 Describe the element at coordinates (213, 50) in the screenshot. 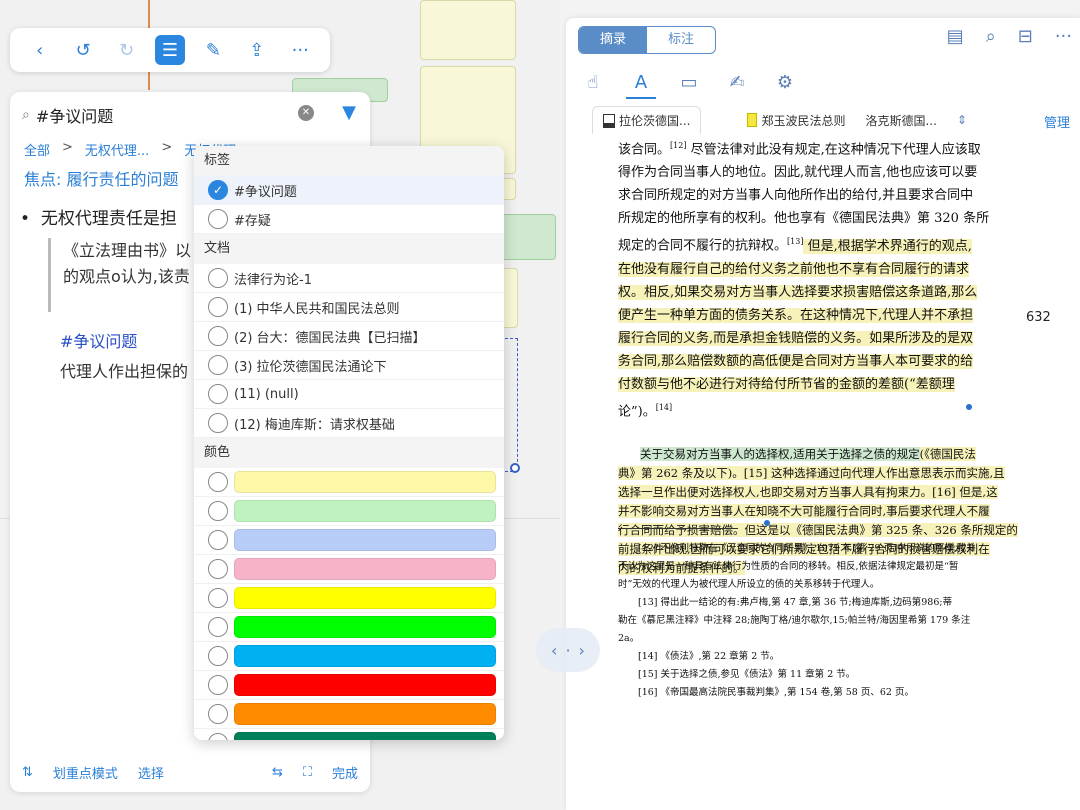

I see `edit-icon: ✎` at that location.